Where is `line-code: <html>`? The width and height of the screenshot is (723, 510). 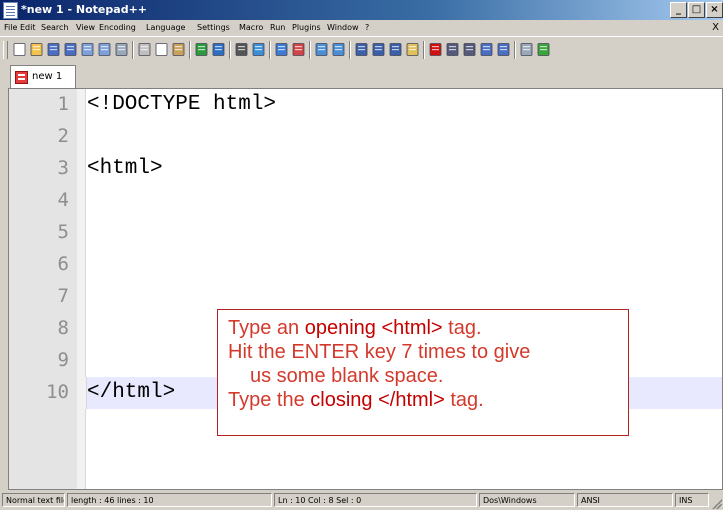
line-code: <html> is located at coordinates (125, 168).